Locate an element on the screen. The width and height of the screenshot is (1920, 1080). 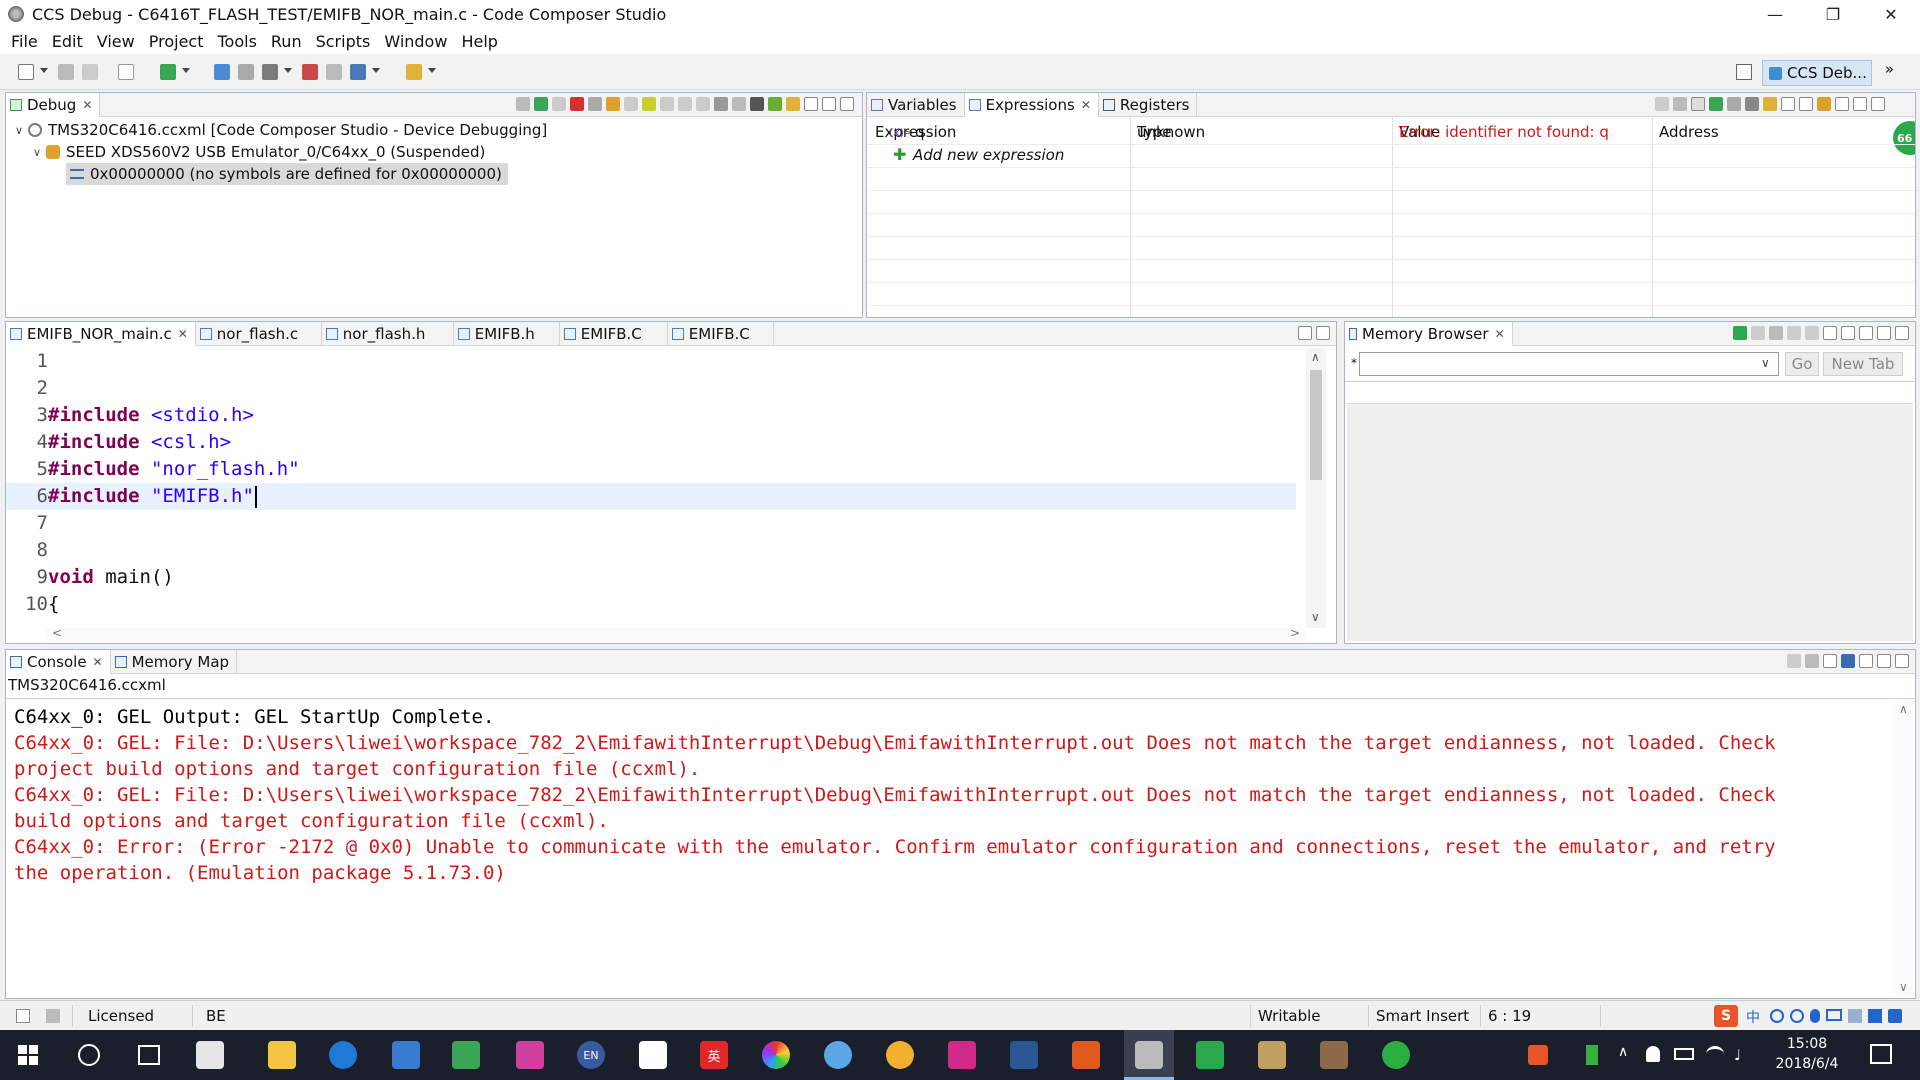
column-address: Address is located at coordinates (1689, 132).